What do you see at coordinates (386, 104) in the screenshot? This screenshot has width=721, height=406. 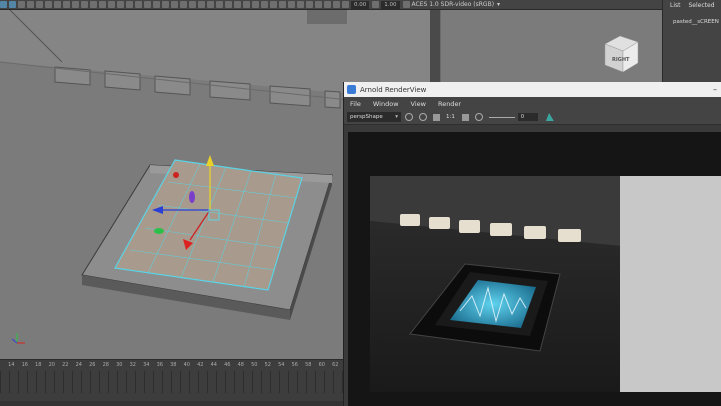 I see `menu-window: Window` at bounding box center [386, 104].